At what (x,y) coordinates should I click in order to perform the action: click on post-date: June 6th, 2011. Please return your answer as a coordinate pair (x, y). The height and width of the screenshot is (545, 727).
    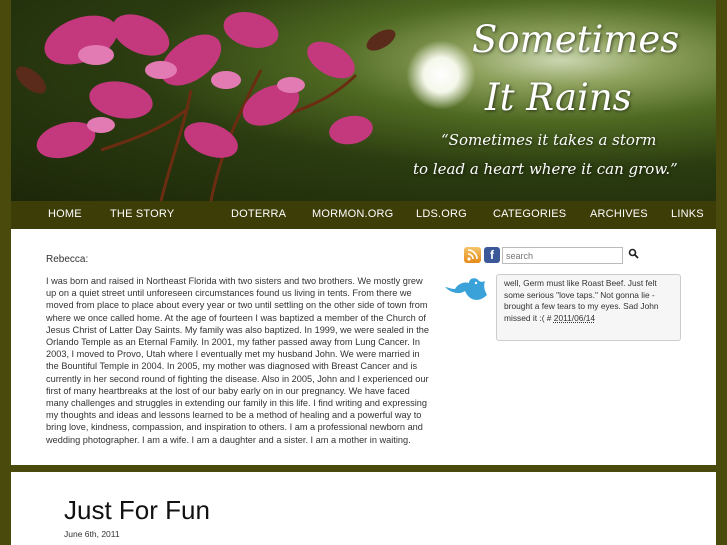
    Looking at the image, I should click on (92, 534).